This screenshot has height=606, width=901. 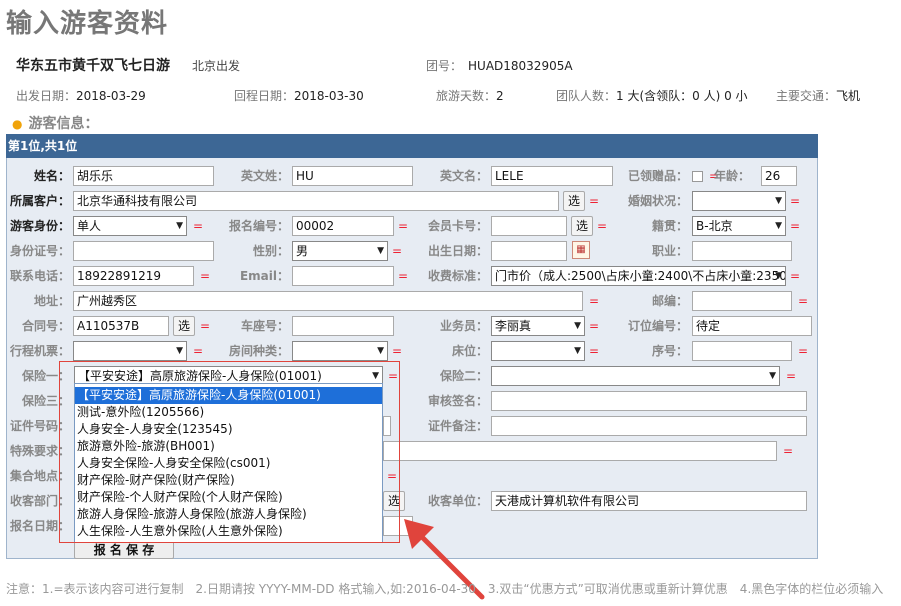 What do you see at coordinates (457, 501) in the screenshot?
I see `unit-label: 收客单位：` at bounding box center [457, 501].